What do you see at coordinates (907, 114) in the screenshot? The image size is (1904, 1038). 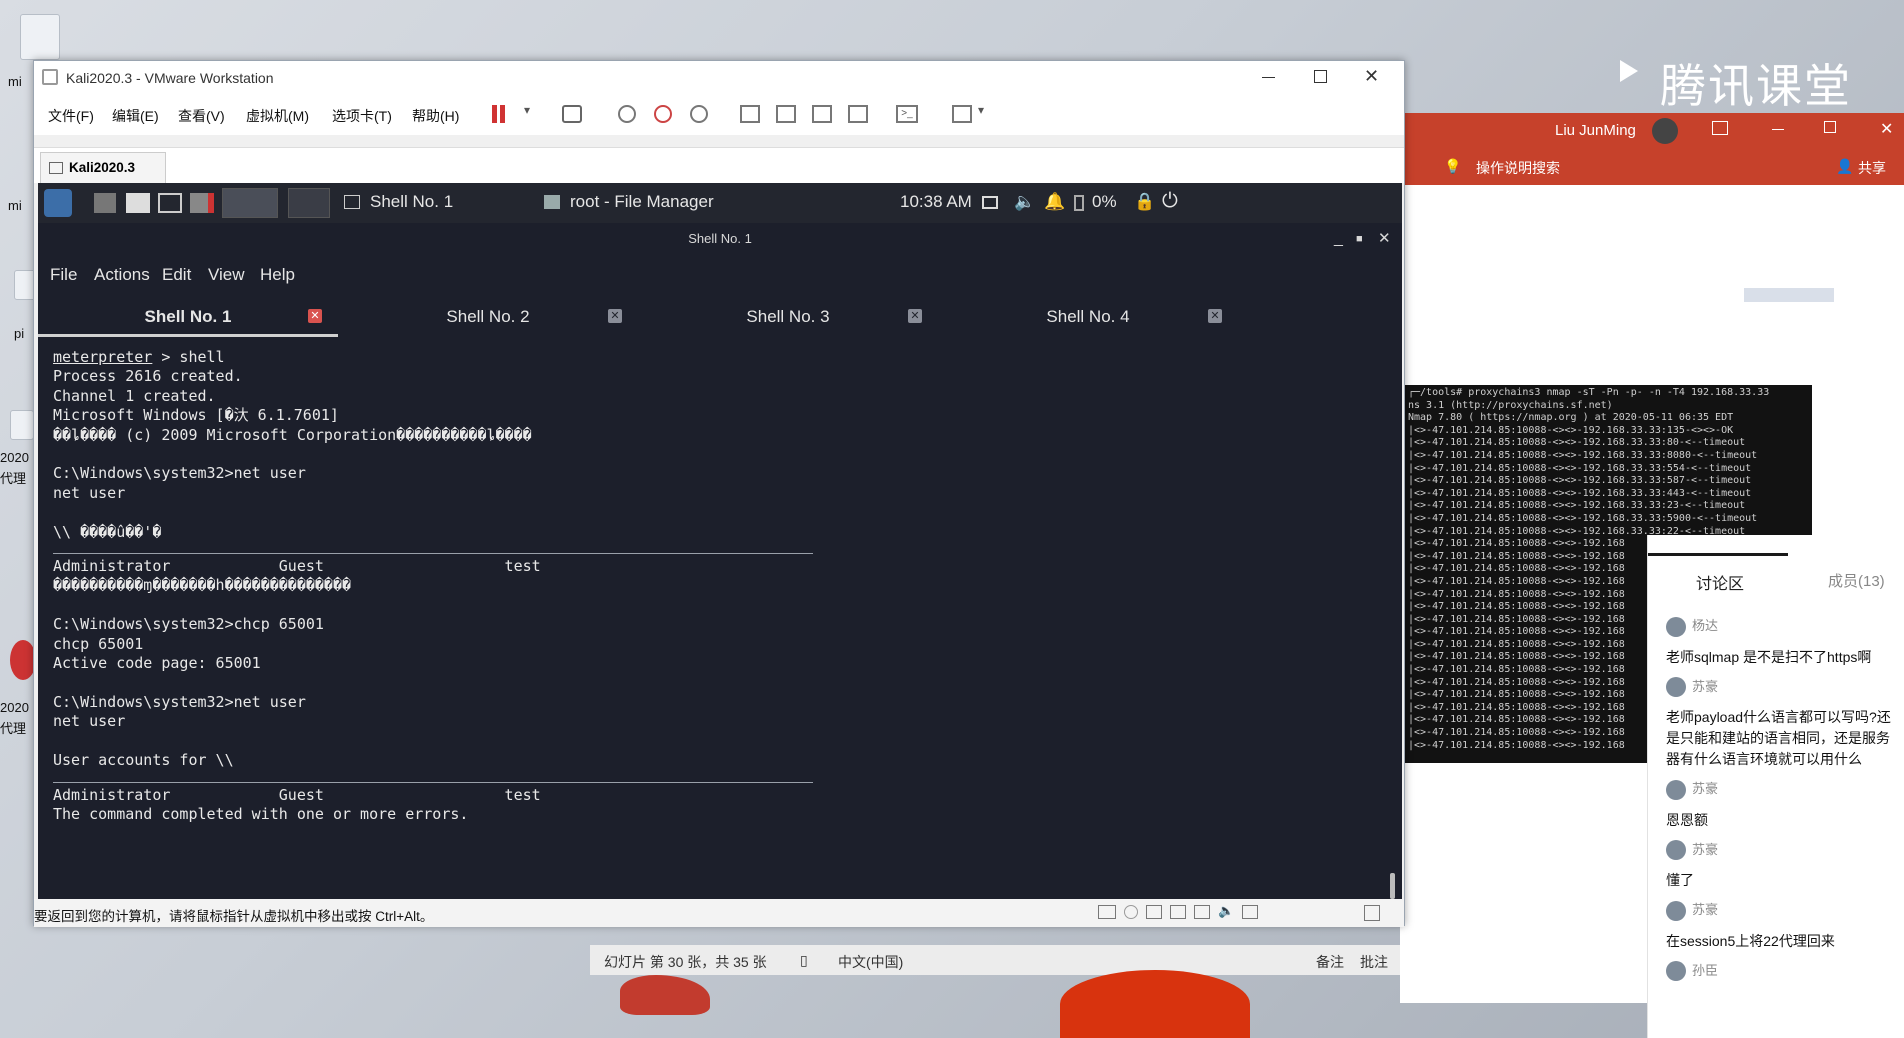 I see `console-icon: >_` at bounding box center [907, 114].